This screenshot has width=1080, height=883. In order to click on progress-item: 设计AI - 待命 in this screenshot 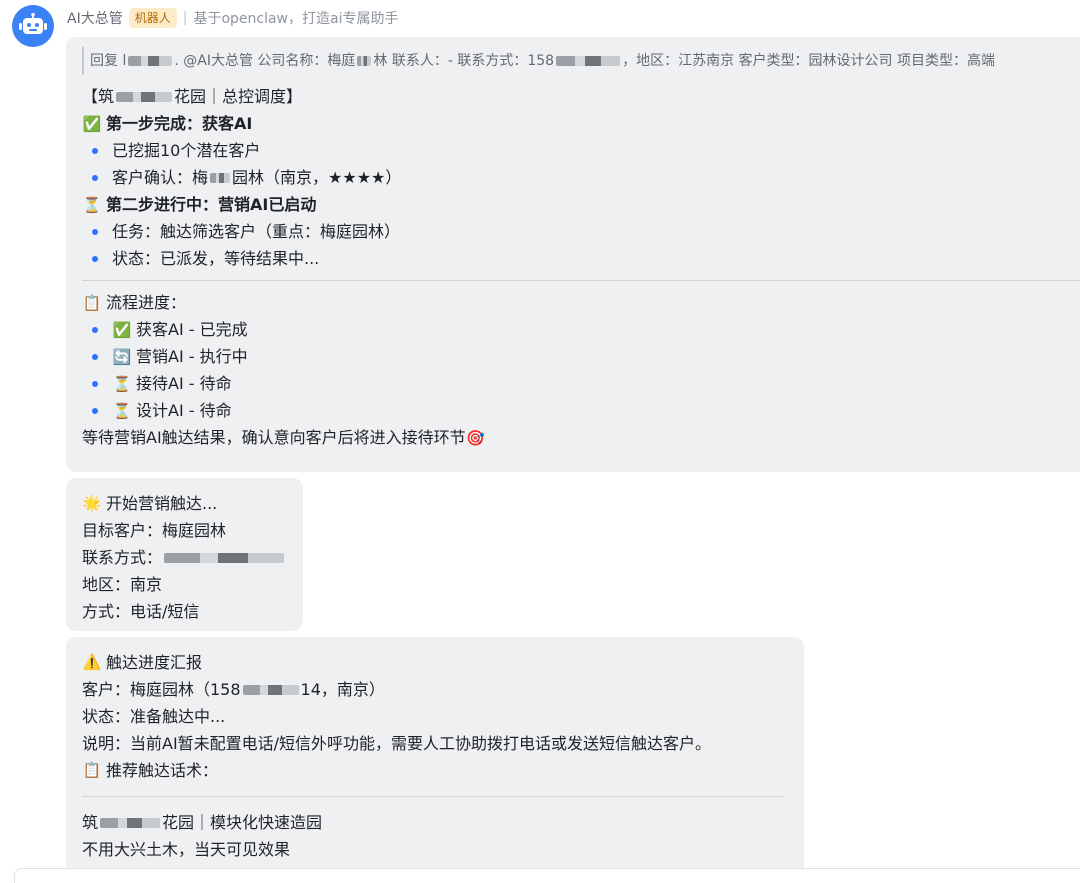, I will do `click(184, 410)`.